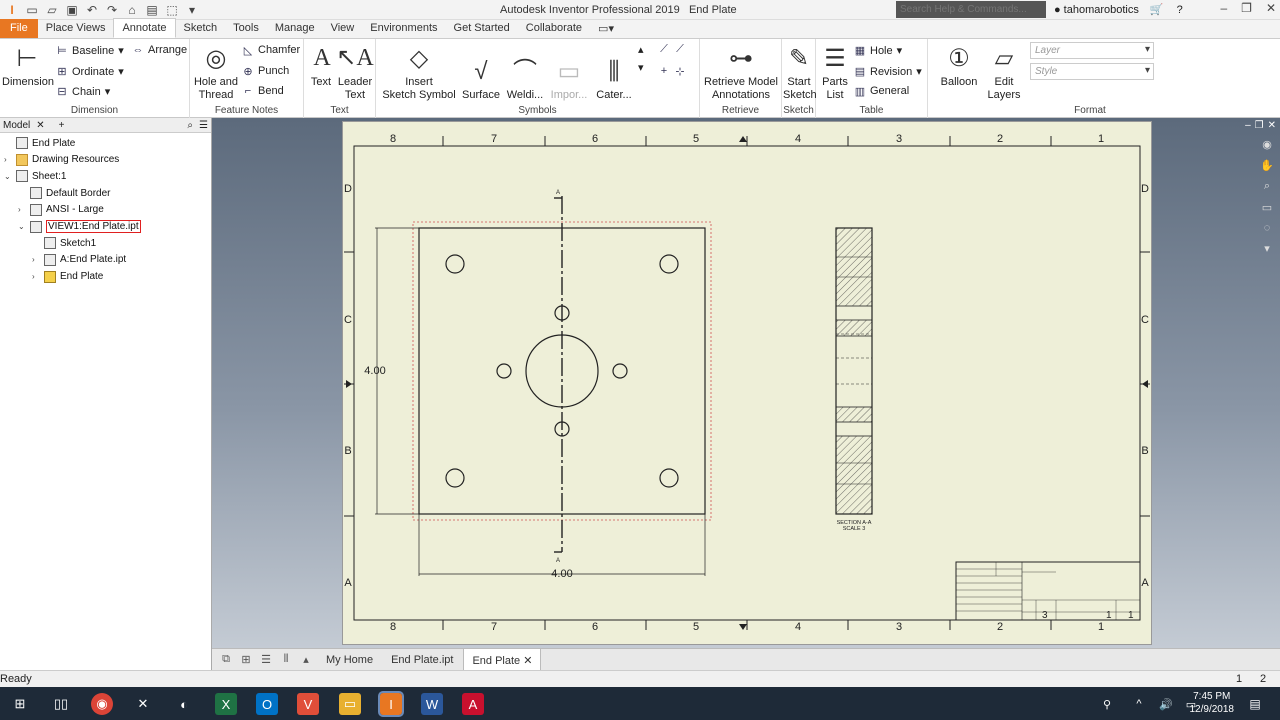 Image resolution: width=1280 pixels, height=720 pixels. I want to click on browser-node: › A:End Plate.ipt, so click(79, 260).